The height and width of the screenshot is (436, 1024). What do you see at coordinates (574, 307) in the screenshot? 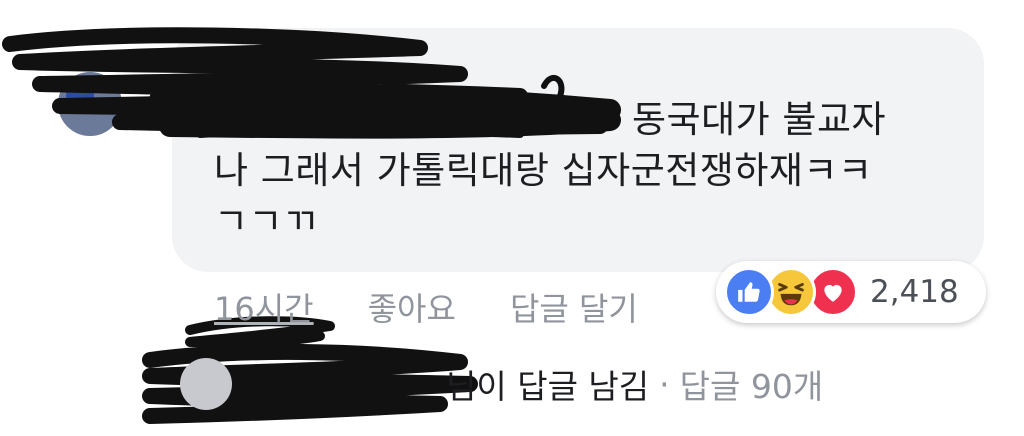
I see `reply-button: 답글 달기` at bounding box center [574, 307].